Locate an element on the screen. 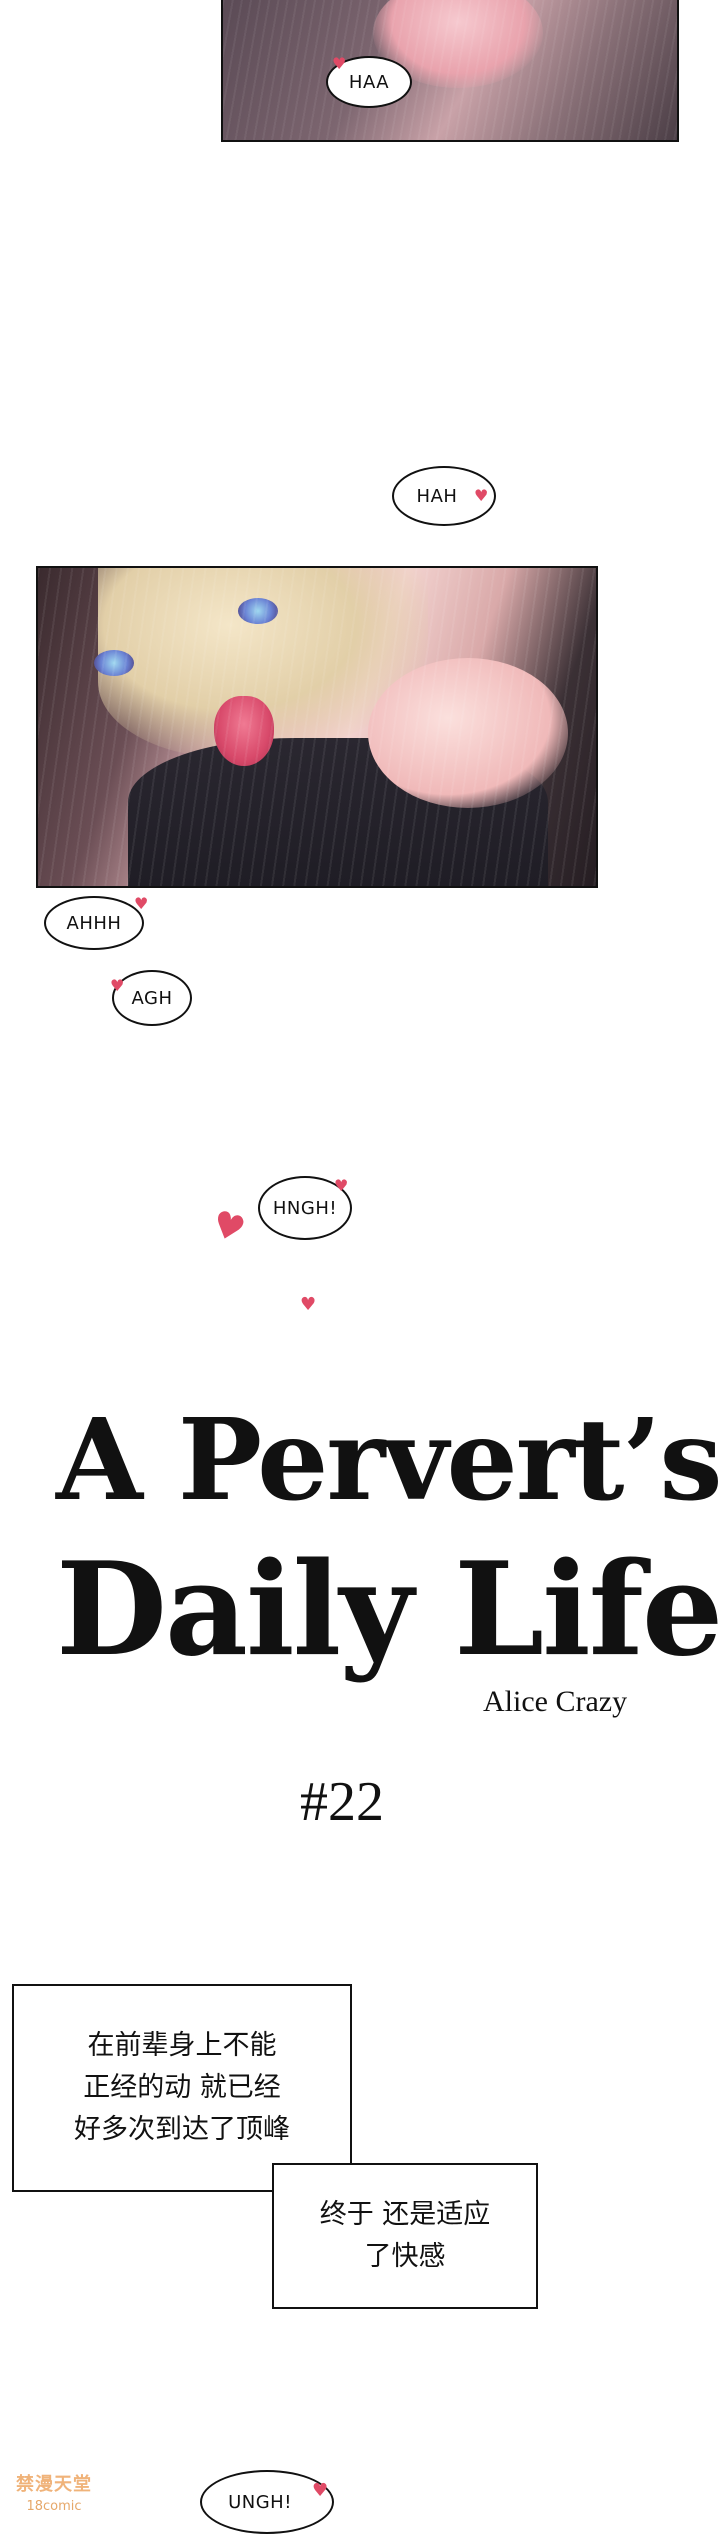  author-name: Alice Crazy is located at coordinates (555, 1701).